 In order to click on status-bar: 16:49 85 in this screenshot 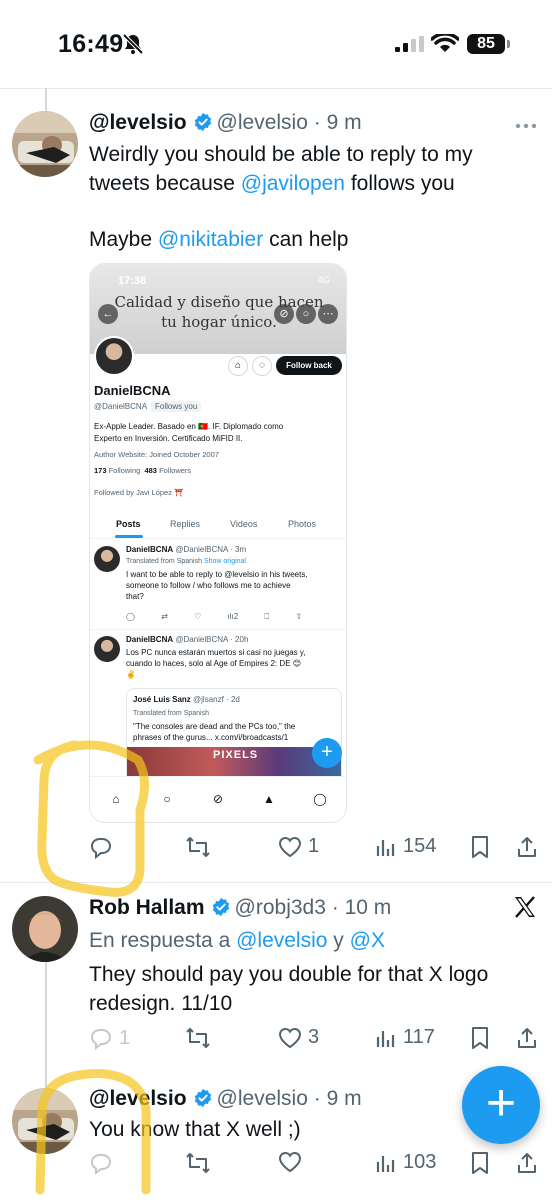, I will do `click(276, 44)`.